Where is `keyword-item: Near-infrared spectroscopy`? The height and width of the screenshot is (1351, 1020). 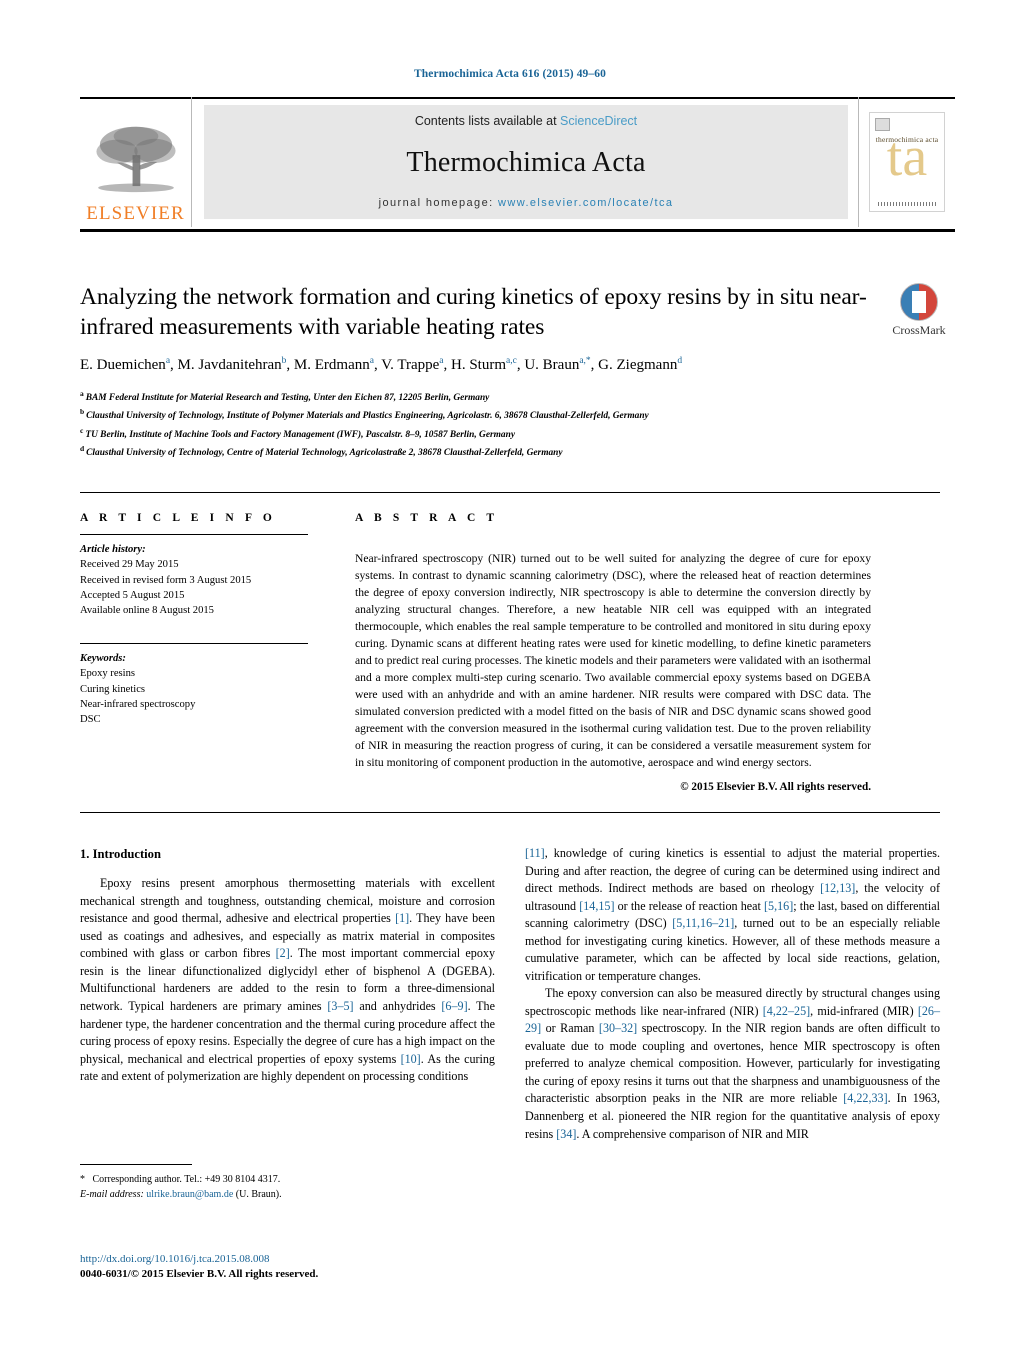 keyword-item: Near-infrared spectroscopy is located at coordinates (138, 704).